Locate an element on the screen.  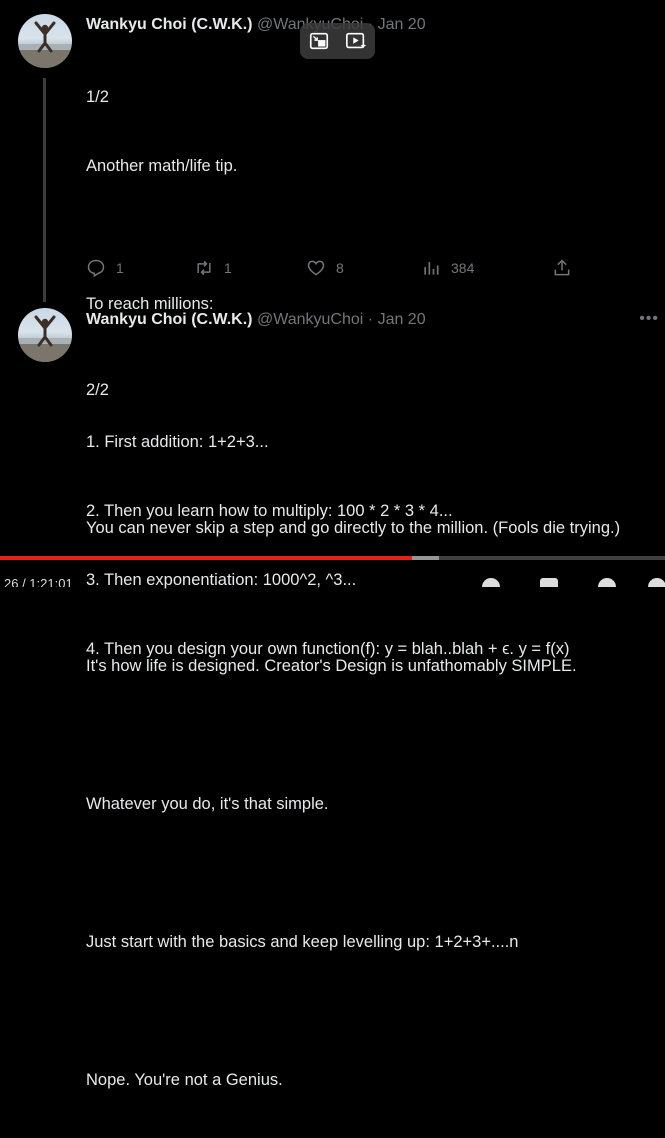
toggle-switch-icon is located at coordinates (491, 582).